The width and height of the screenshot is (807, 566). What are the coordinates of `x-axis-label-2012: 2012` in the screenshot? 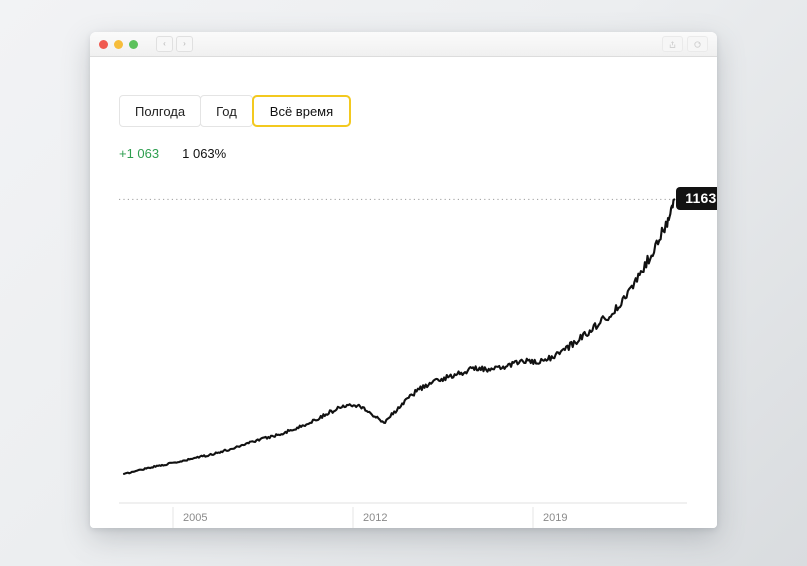 It's located at (375, 518).